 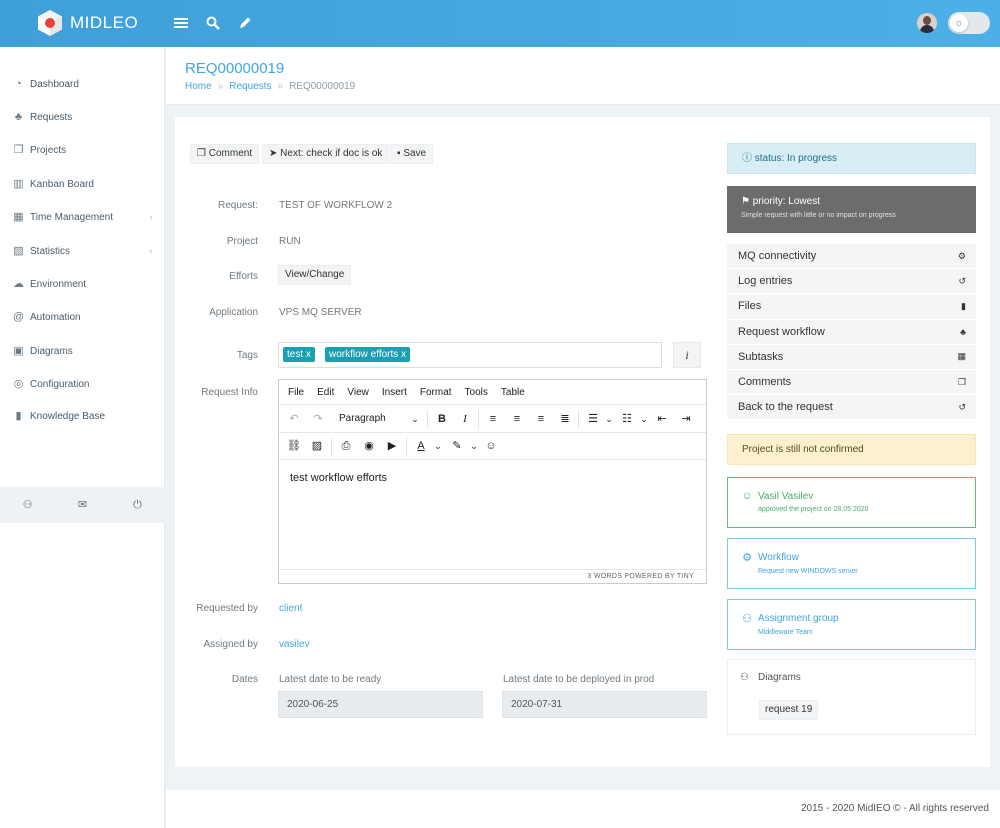 What do you see at coordinates (627, 419) in the screenshot?
I see `numbered-list-icon: ☷` at bounding box center [627, 419].